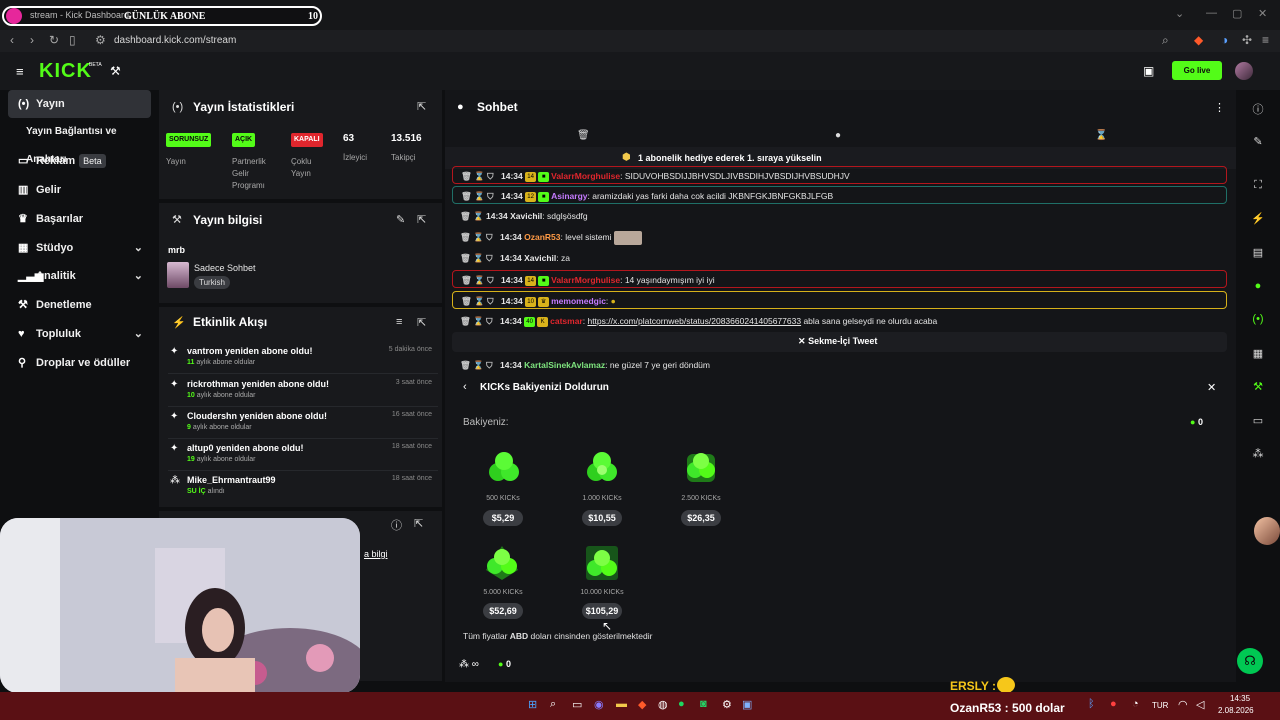  What do you see at coordinates (839, 237) in the screenshot?
I see `chat-message: 🗑 ⌛ ⛉ 14:34 OzanR53: level sistemi` at bounding box center [839, 237].